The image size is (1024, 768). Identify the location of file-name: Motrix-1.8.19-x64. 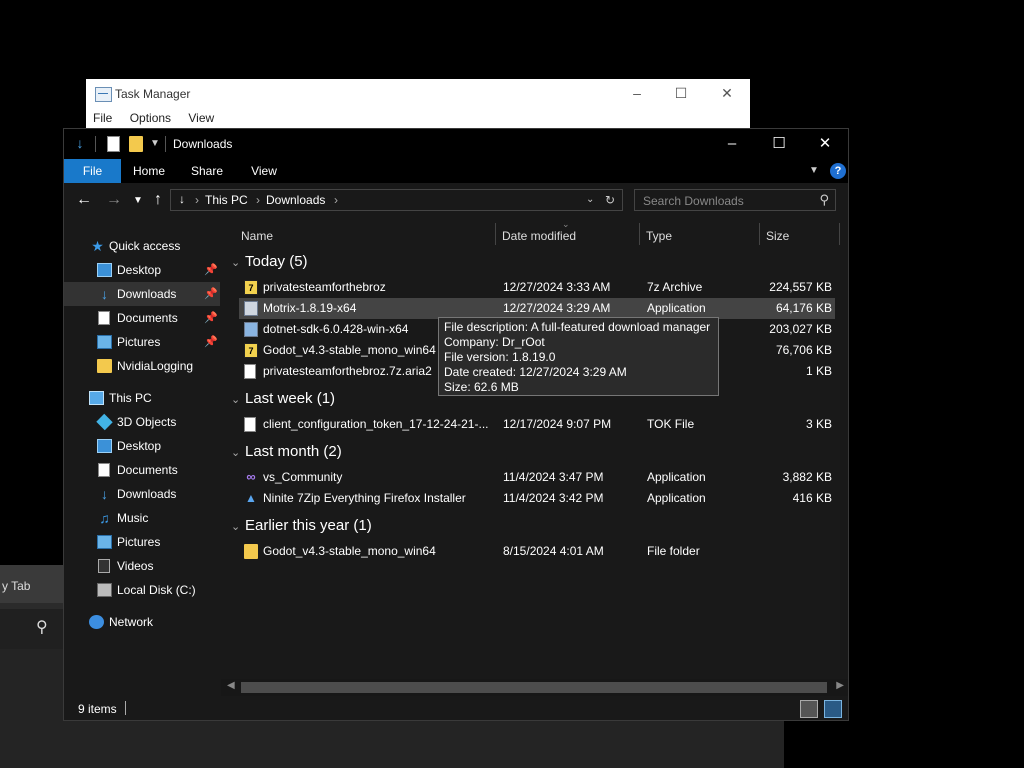
(310, 308).